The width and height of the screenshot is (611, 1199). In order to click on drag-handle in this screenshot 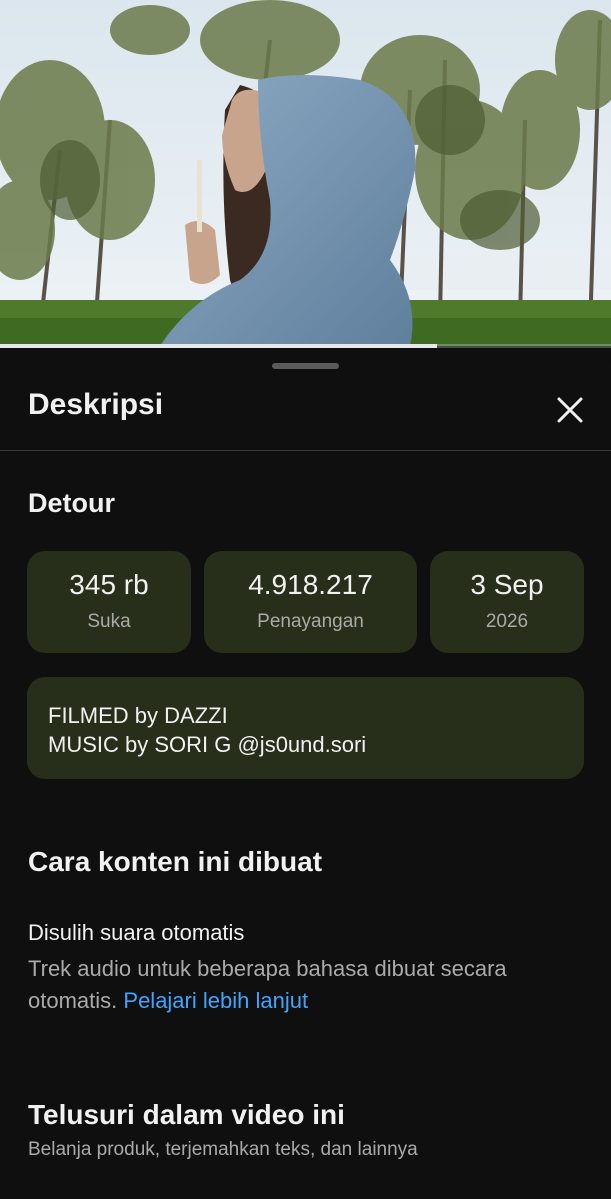, I will do `click(305, 366)`.